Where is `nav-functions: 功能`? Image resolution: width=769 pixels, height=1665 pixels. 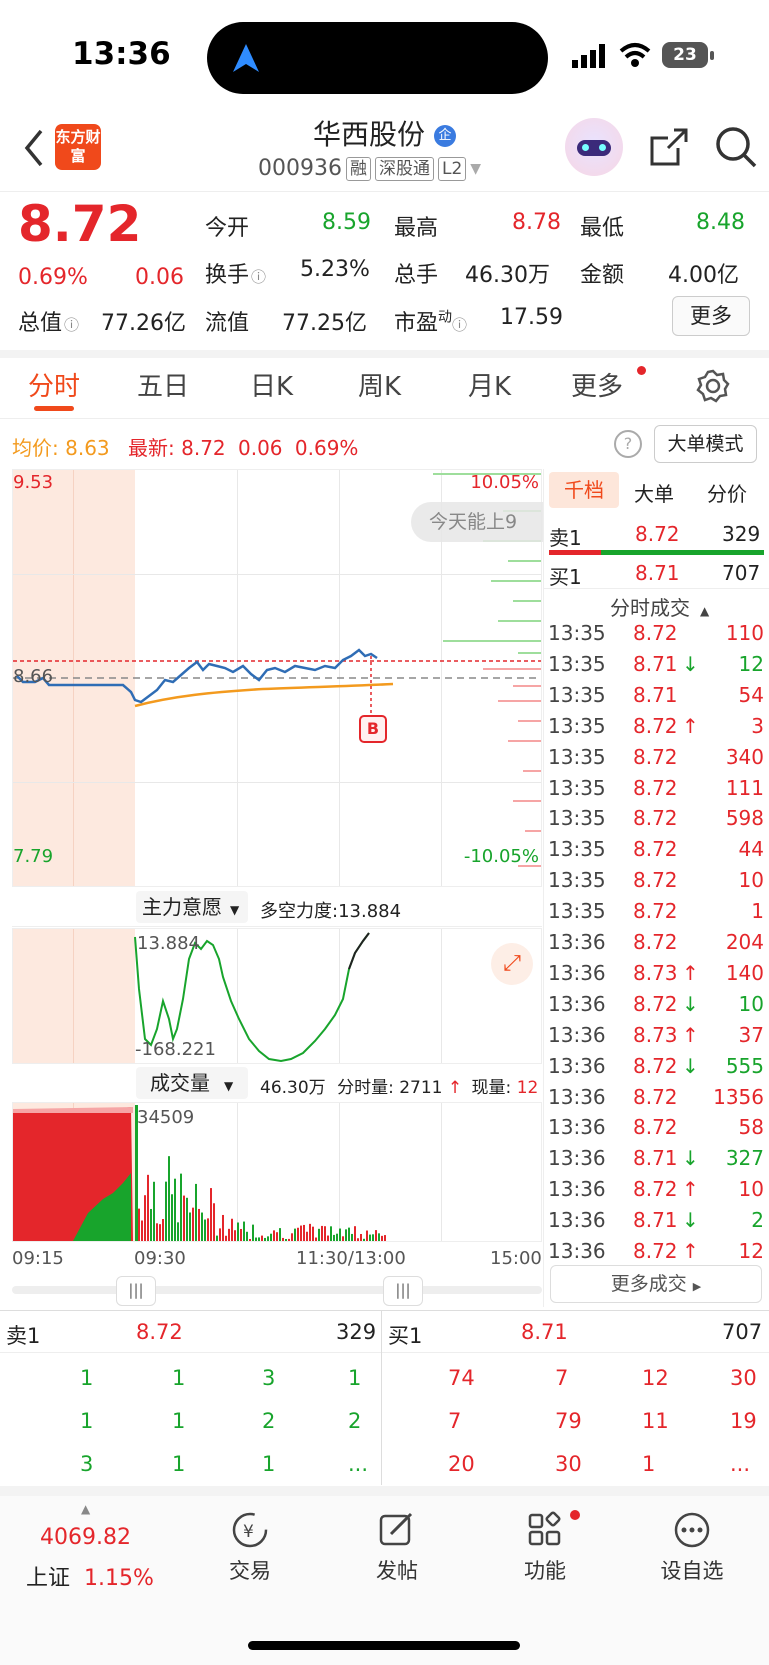 nav-functions: 功能 is located at coordinates (545, 1547).